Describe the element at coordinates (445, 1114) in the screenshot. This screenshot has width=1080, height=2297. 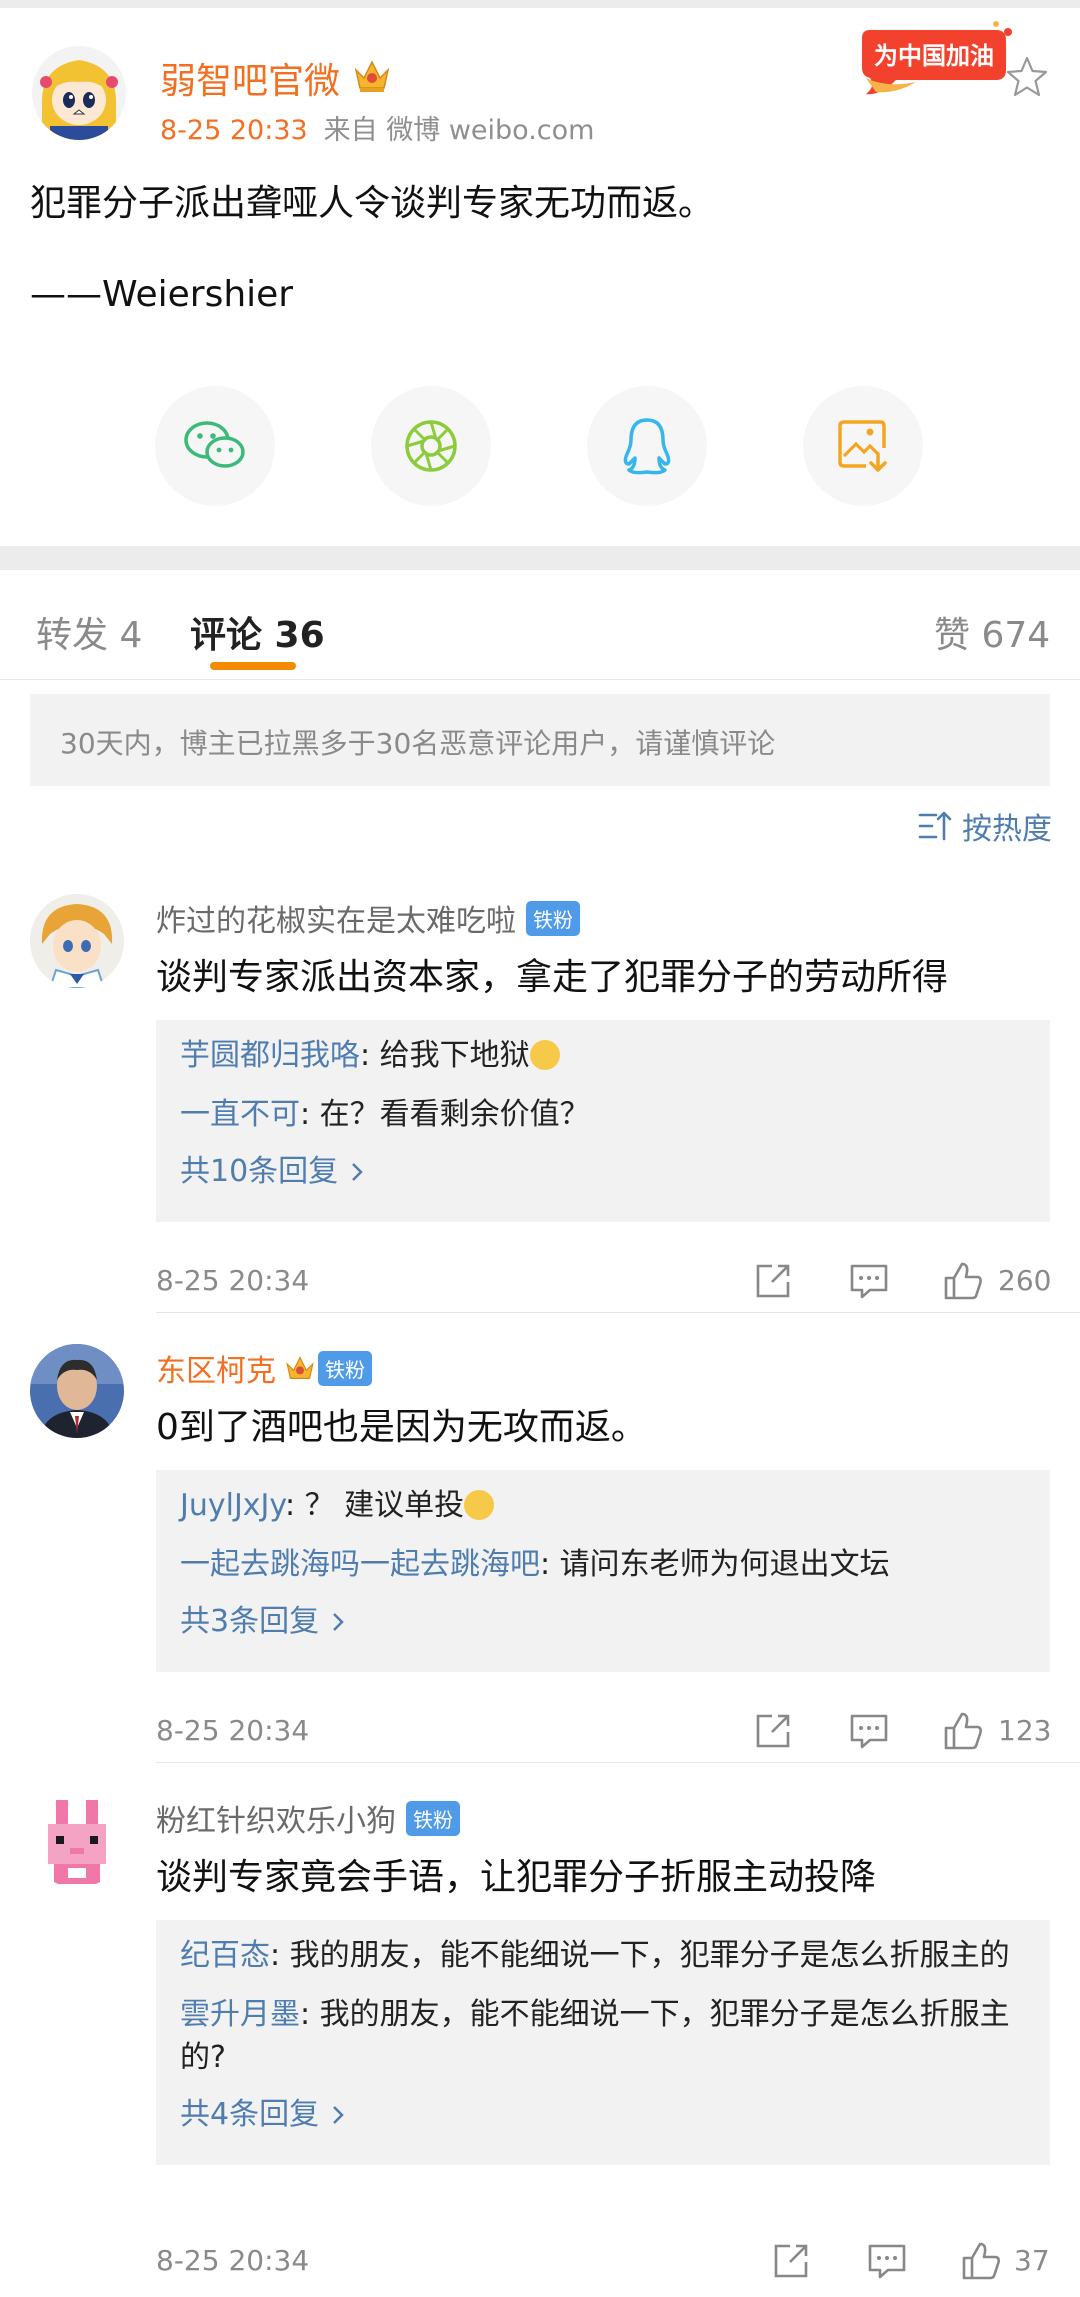
I see `reply-text: : 在？看看剩余价值？` at that location.